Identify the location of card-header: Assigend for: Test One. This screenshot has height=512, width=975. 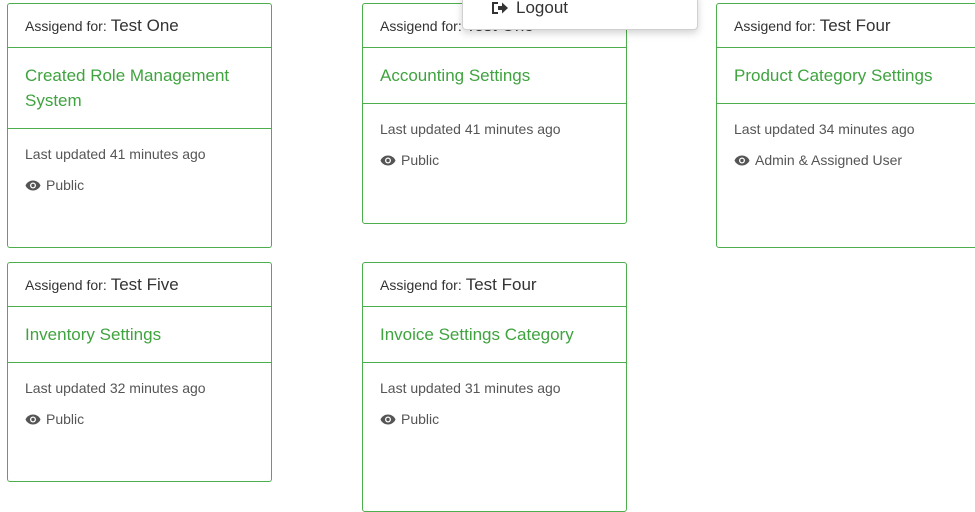
(139, 26).